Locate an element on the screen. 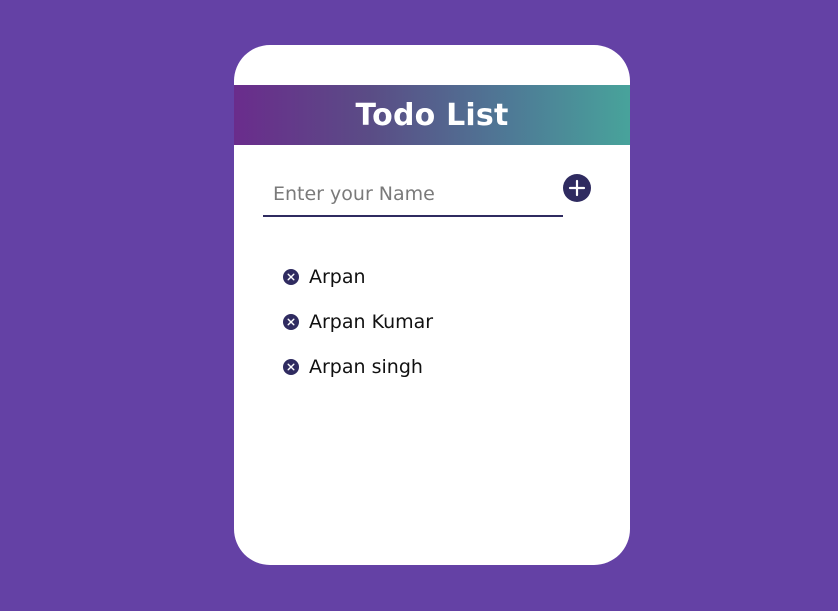 This screenshot has width=838, height=611. app-title: Todo List is located at coordinates (432, 115).